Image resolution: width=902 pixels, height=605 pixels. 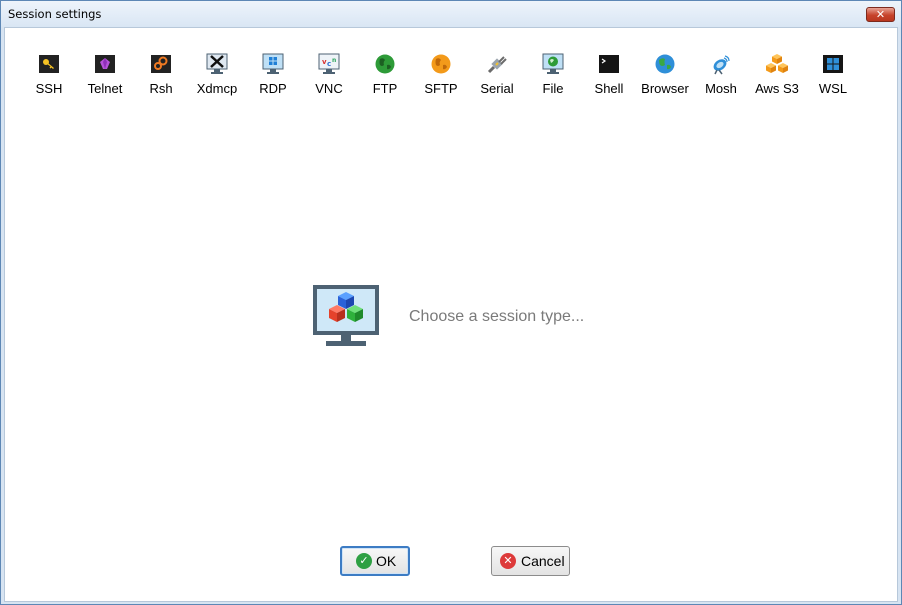 I want to click on browser-globe-icon, so click(x=665, y=64).